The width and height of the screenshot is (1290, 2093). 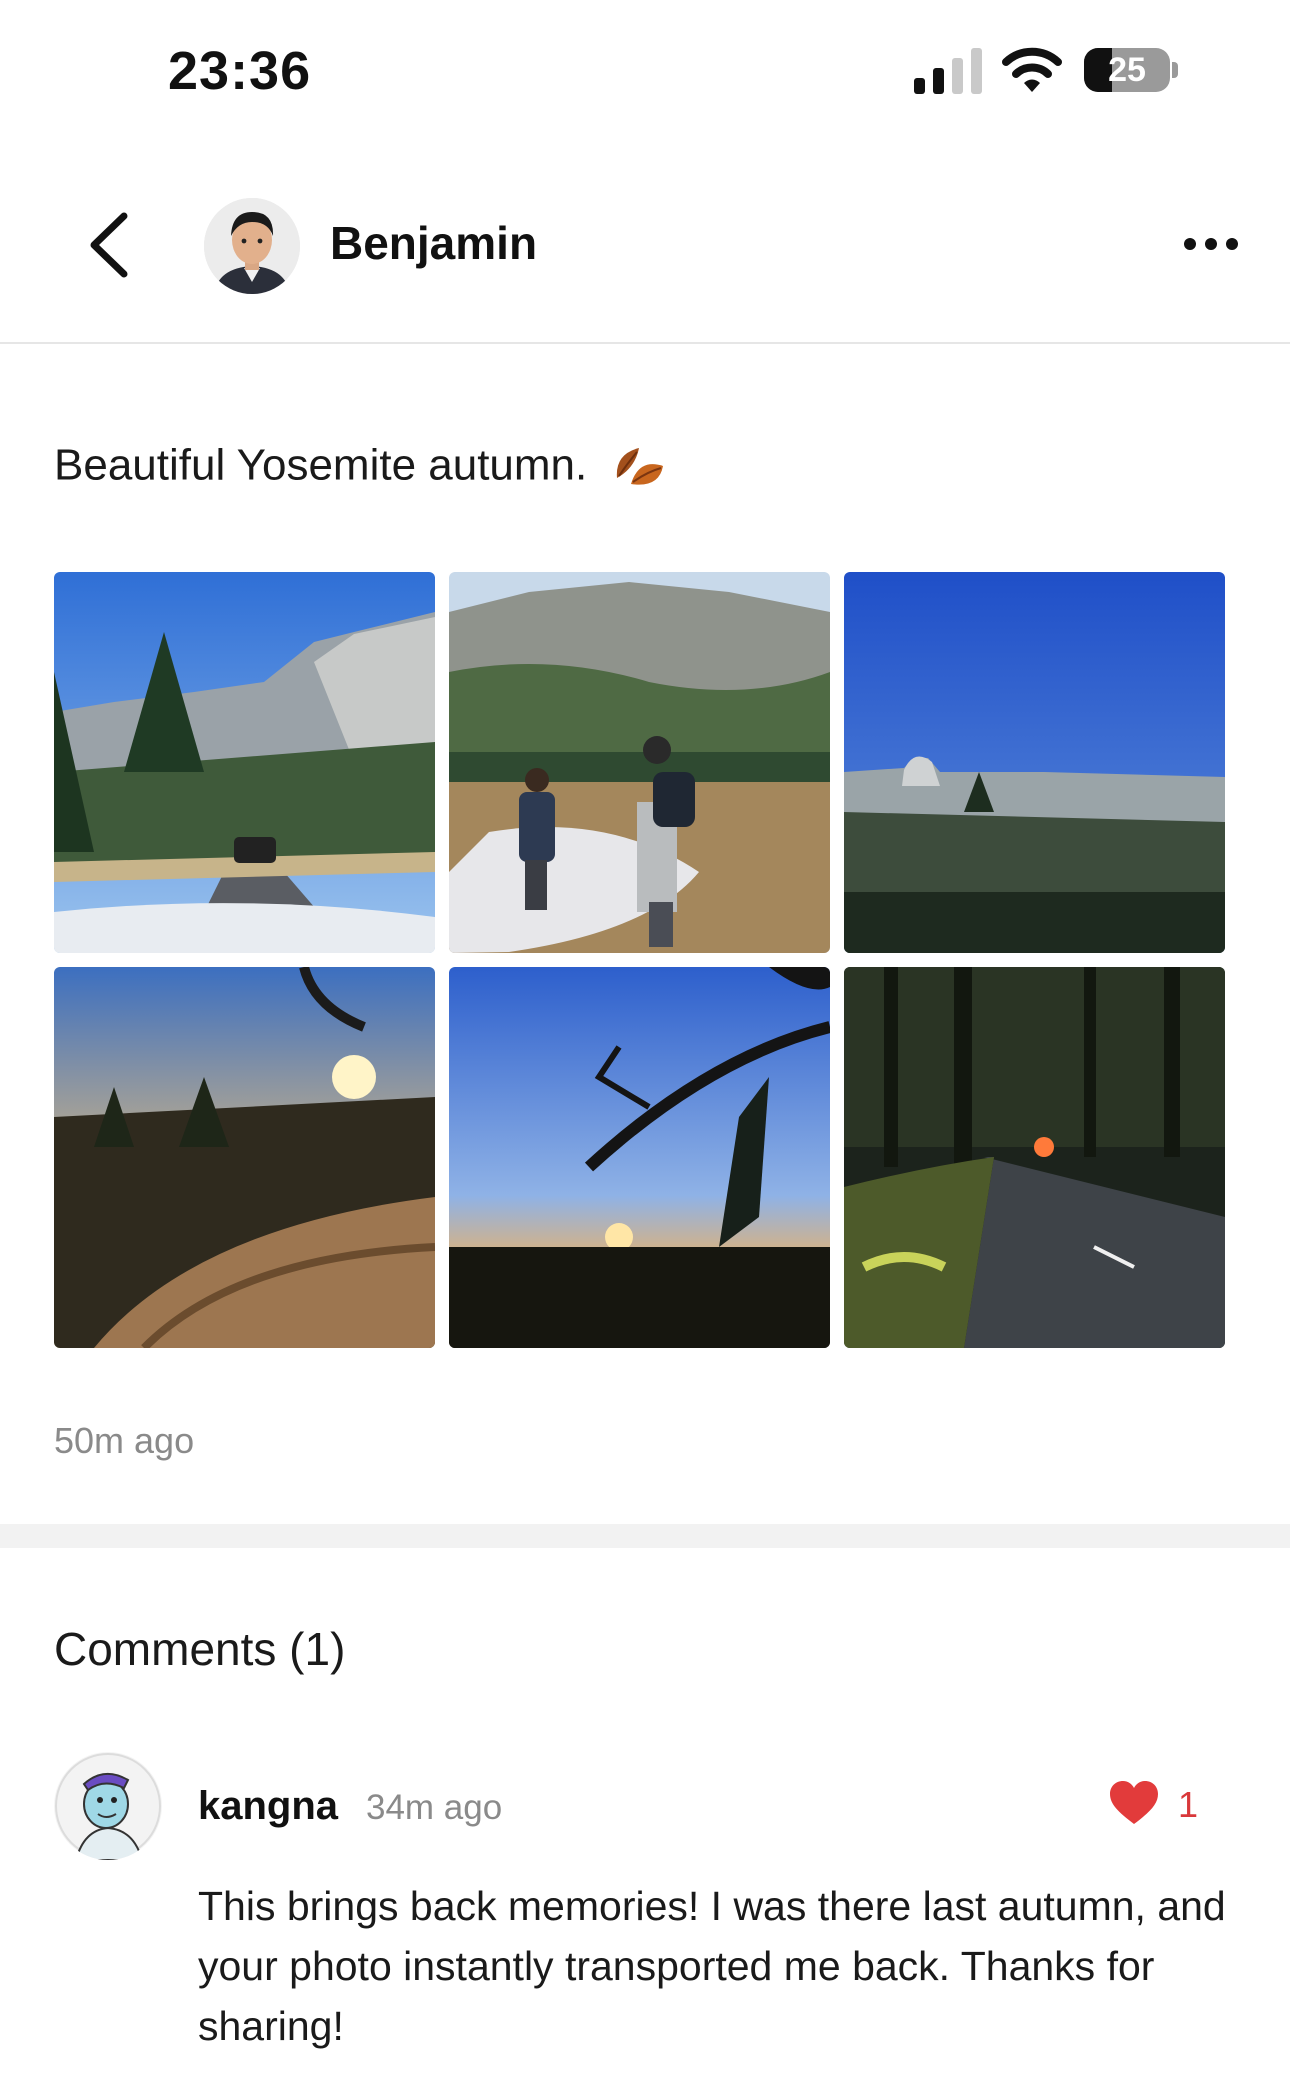 What do you see at coordinates (639, 762) in the screenshot?
I see `photo-hikers-meadow` at bounding box center [639, 762].